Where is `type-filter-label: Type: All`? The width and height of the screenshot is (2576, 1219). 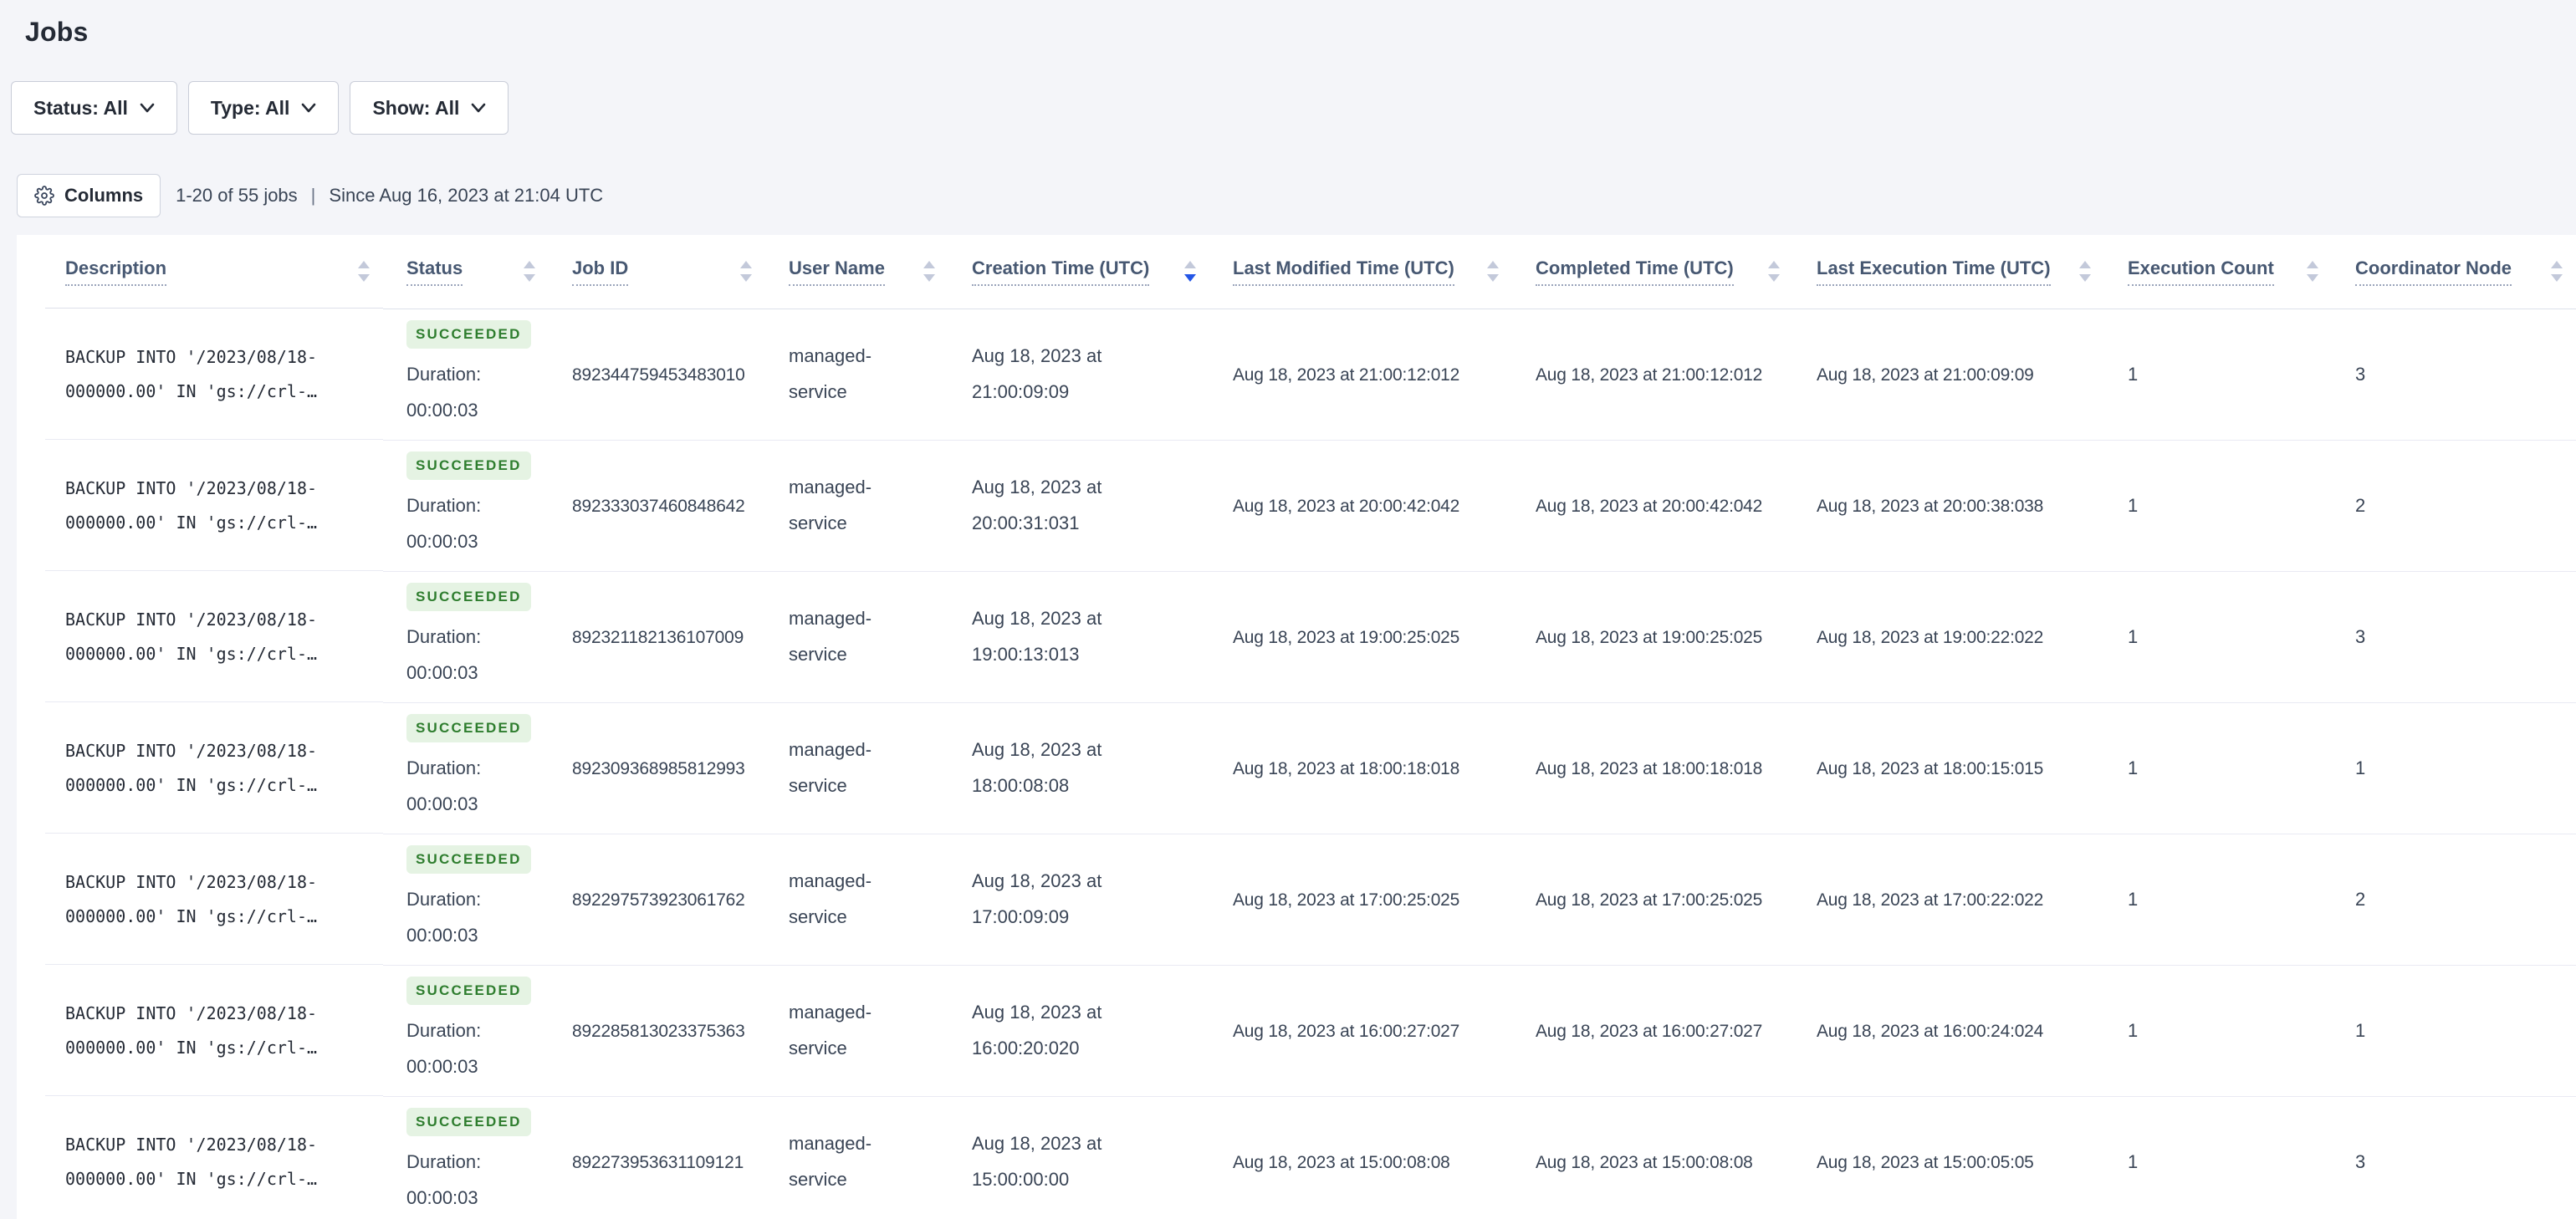
type-filter-label: Type: All is located at coordinates (250, 107).